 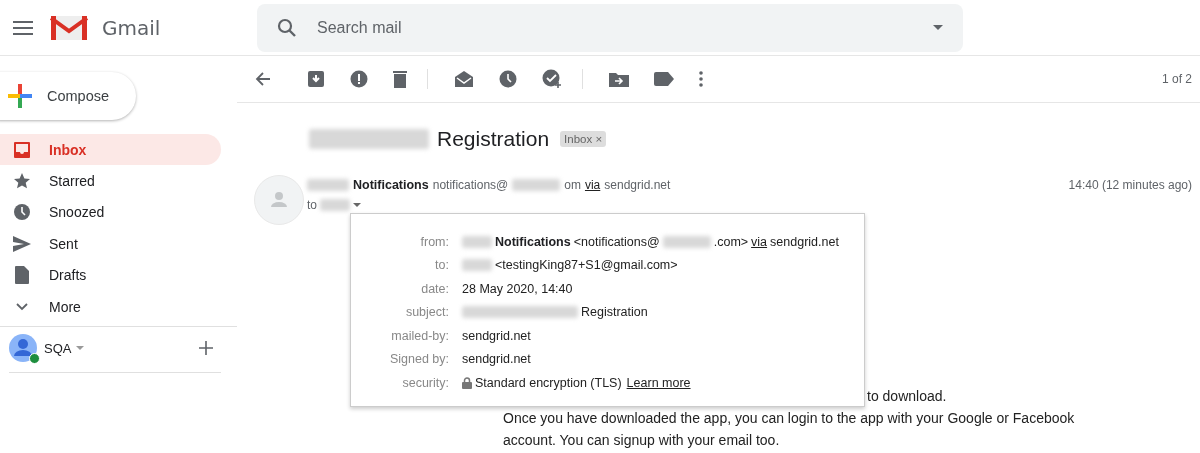 What do you see at coordinates (20, 96) in the screenshot?
I see `plus-icon` at bounding box center [20, 96].